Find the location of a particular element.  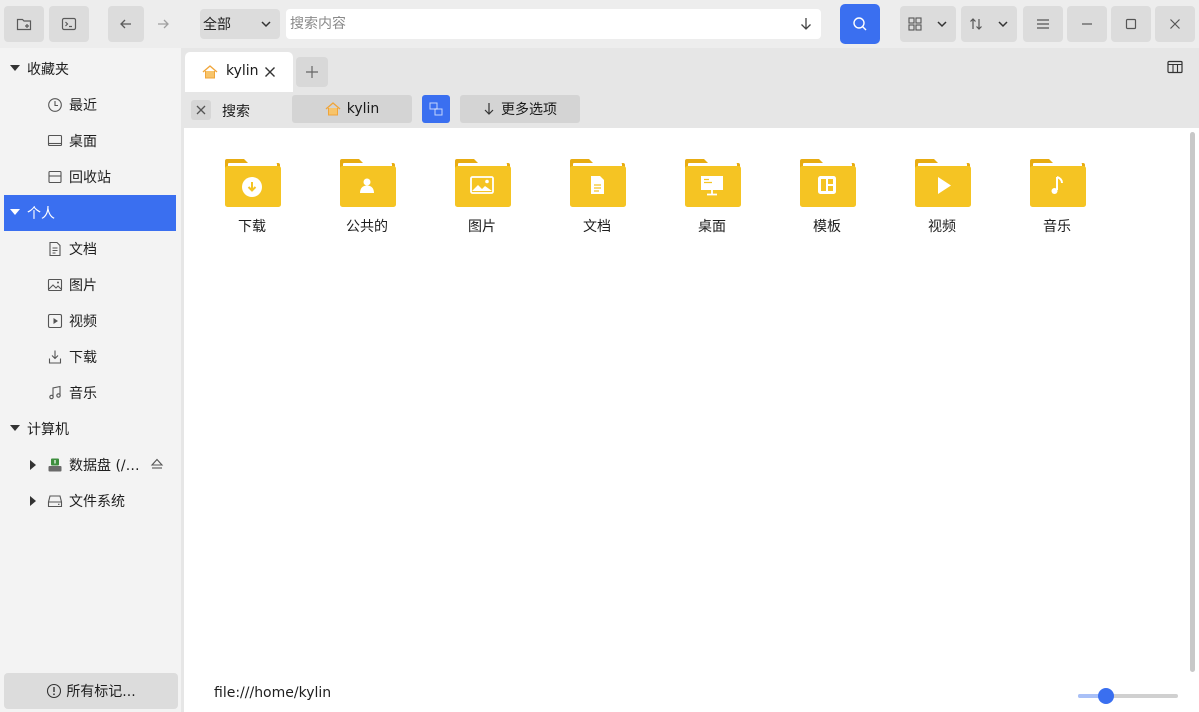

sort-icon is located at coordinates (976, 24).